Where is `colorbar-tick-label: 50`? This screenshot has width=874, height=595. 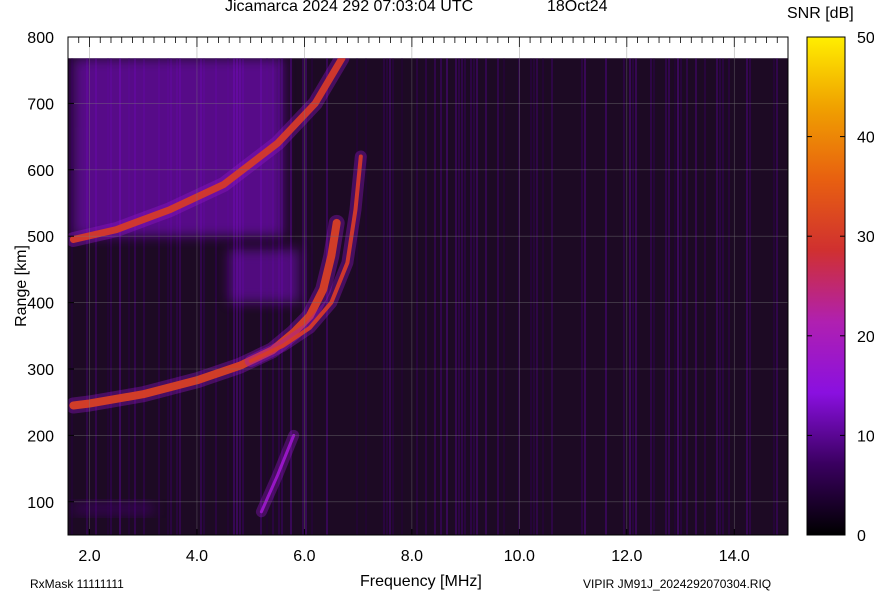
colorbar-tick-label: 50 is located at coordinates (865, 38).